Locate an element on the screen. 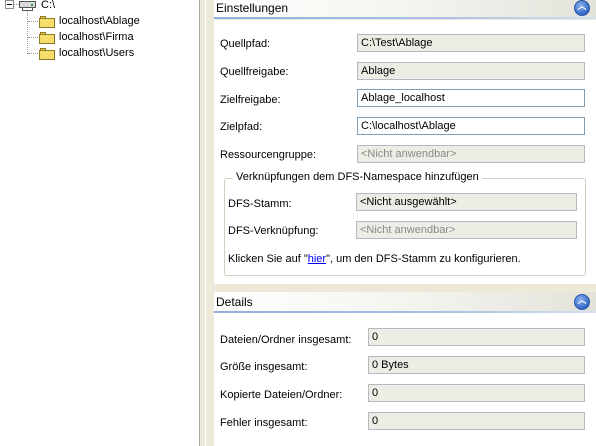 The width and height of the screenshot is (596, 446). groesse-label: Größe insgesamt: is located at coordinates (264, 367).